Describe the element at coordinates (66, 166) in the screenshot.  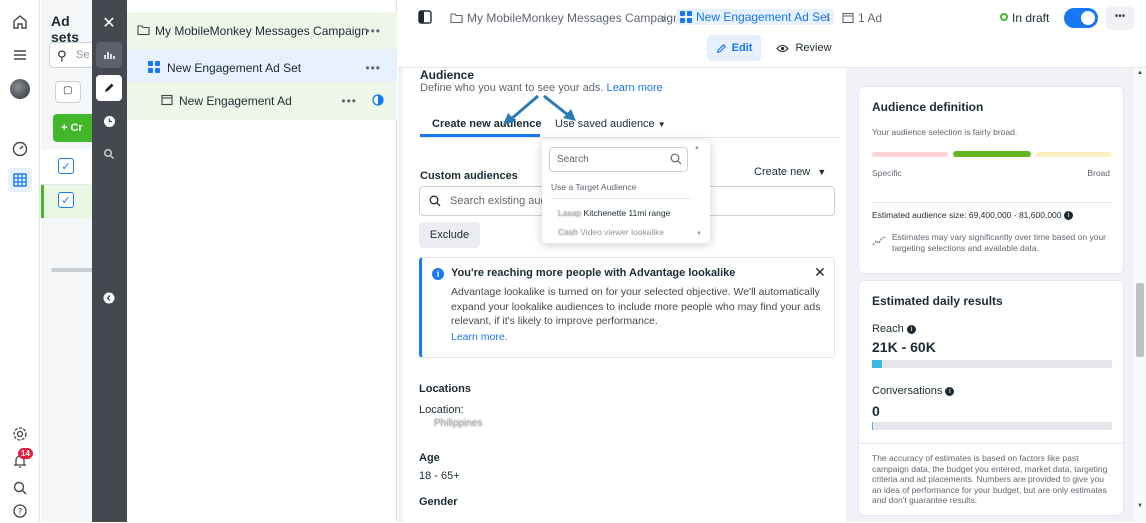
I see `select-all-checkbox: ✓` at that location.